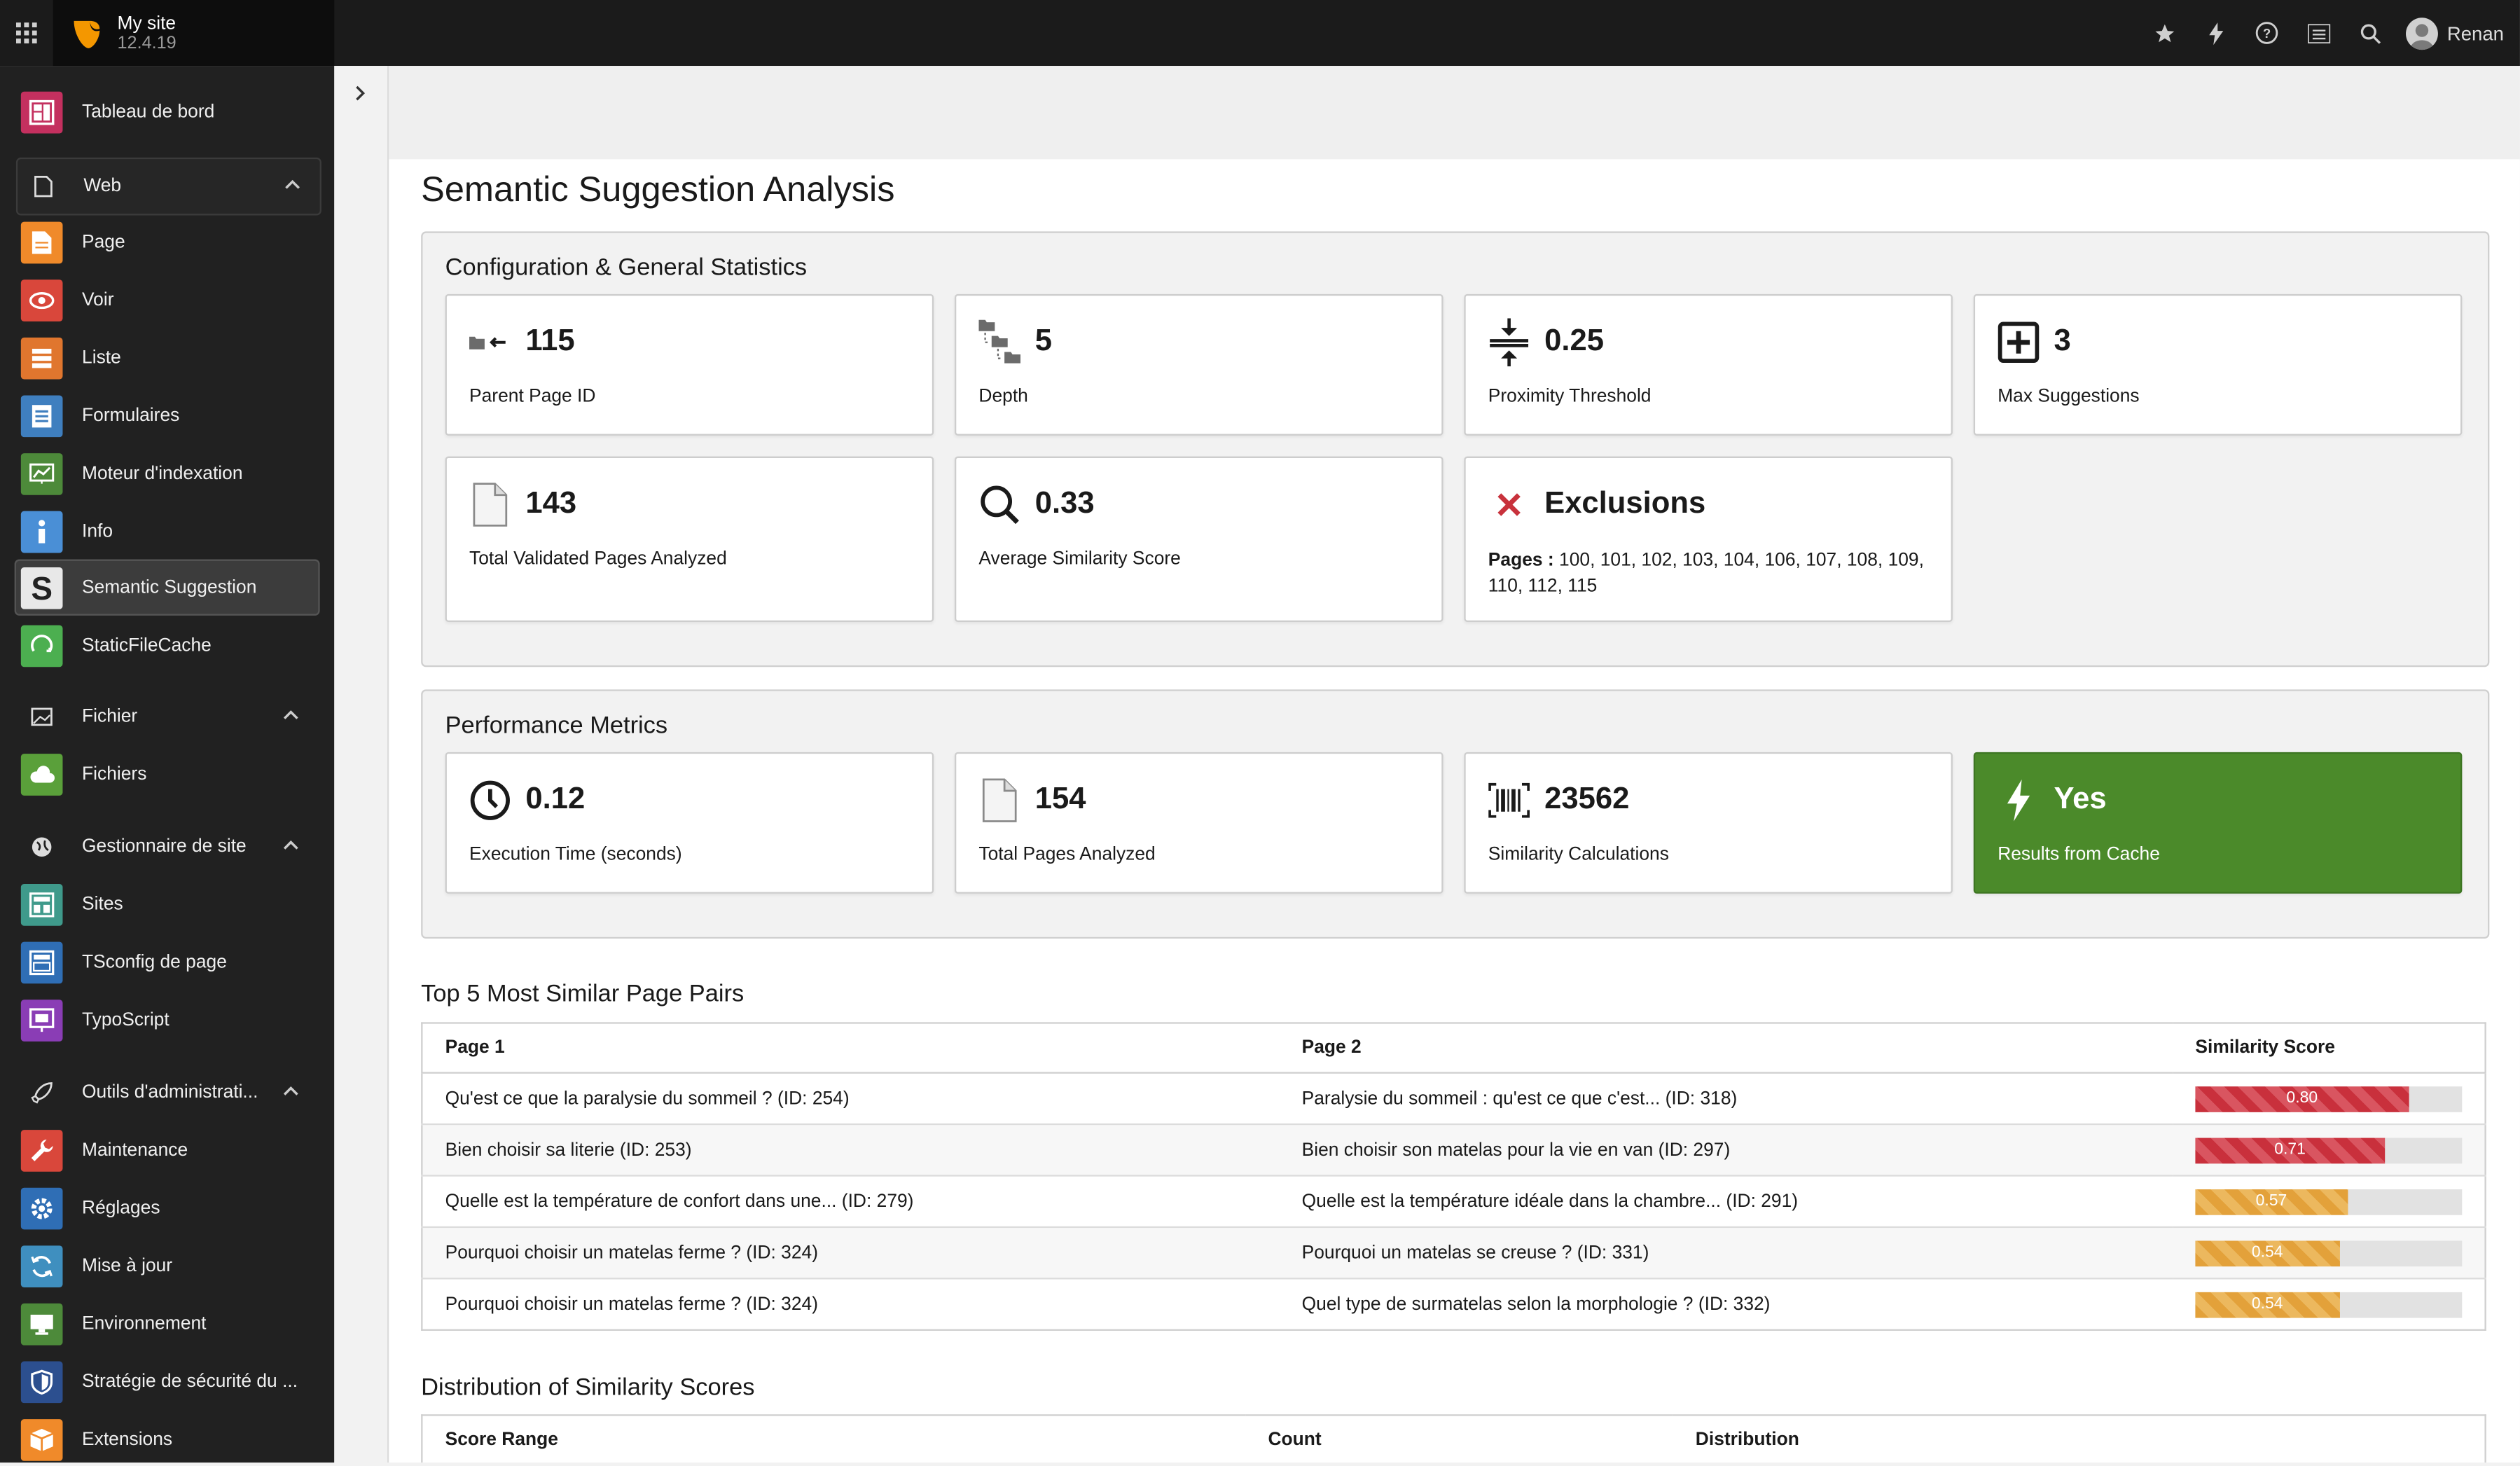 Image resolution: width=2520 pixels, height=1466 pixels. What do you see at coordinates (41, 1325) in the screenshot?
I see `monitor-icon` at bounding box center [41, 1325].